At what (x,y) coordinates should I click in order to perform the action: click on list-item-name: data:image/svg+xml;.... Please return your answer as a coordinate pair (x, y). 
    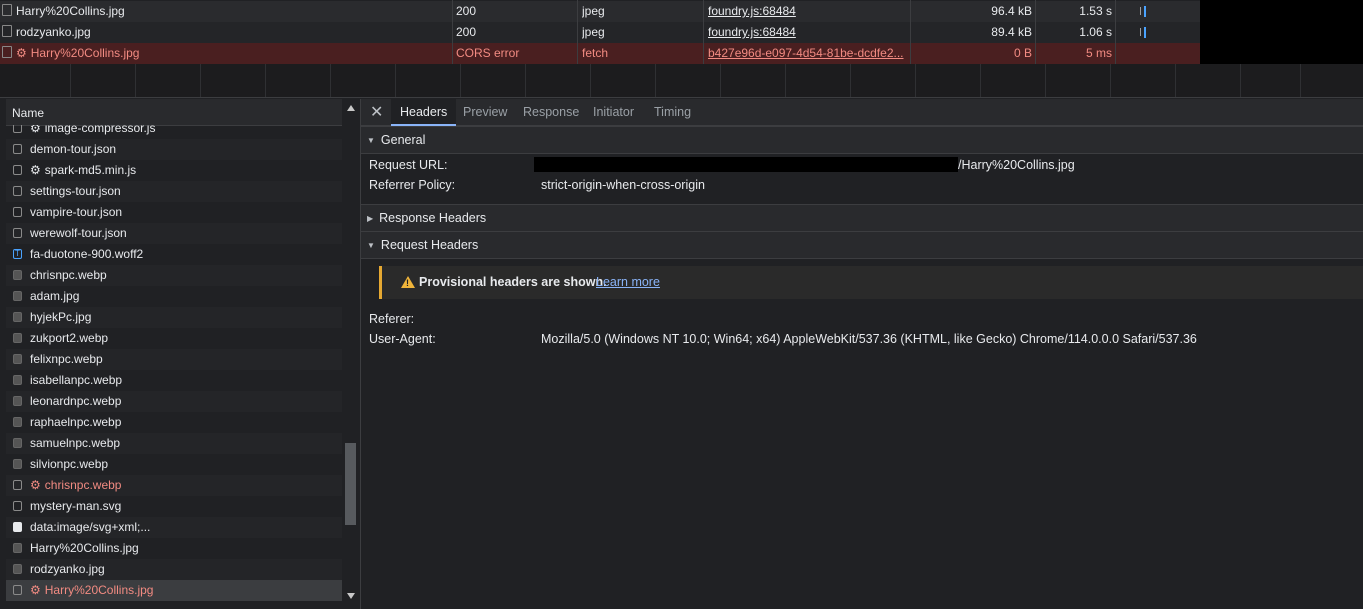
    Looking at the image, I should click on (90, 527).